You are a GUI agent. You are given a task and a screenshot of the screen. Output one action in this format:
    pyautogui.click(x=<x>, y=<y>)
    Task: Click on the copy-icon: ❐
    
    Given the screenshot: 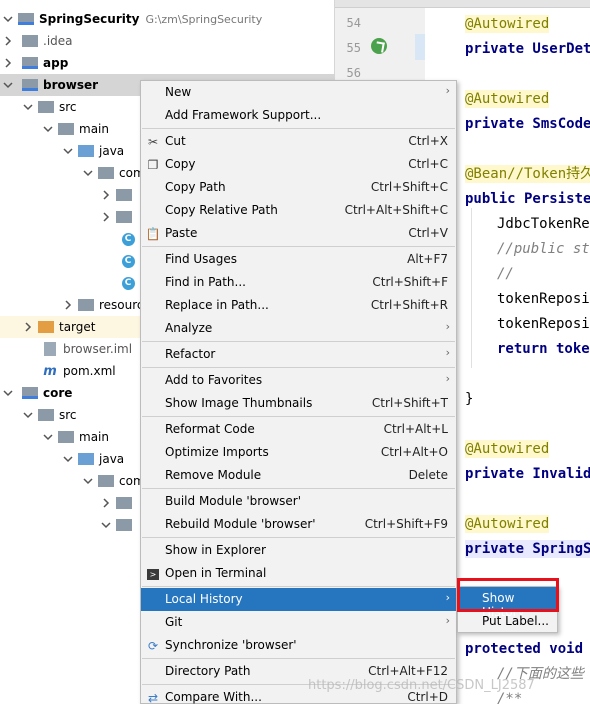 What is the action you would take?
    pyautogui.click(x=153, y=165)
    